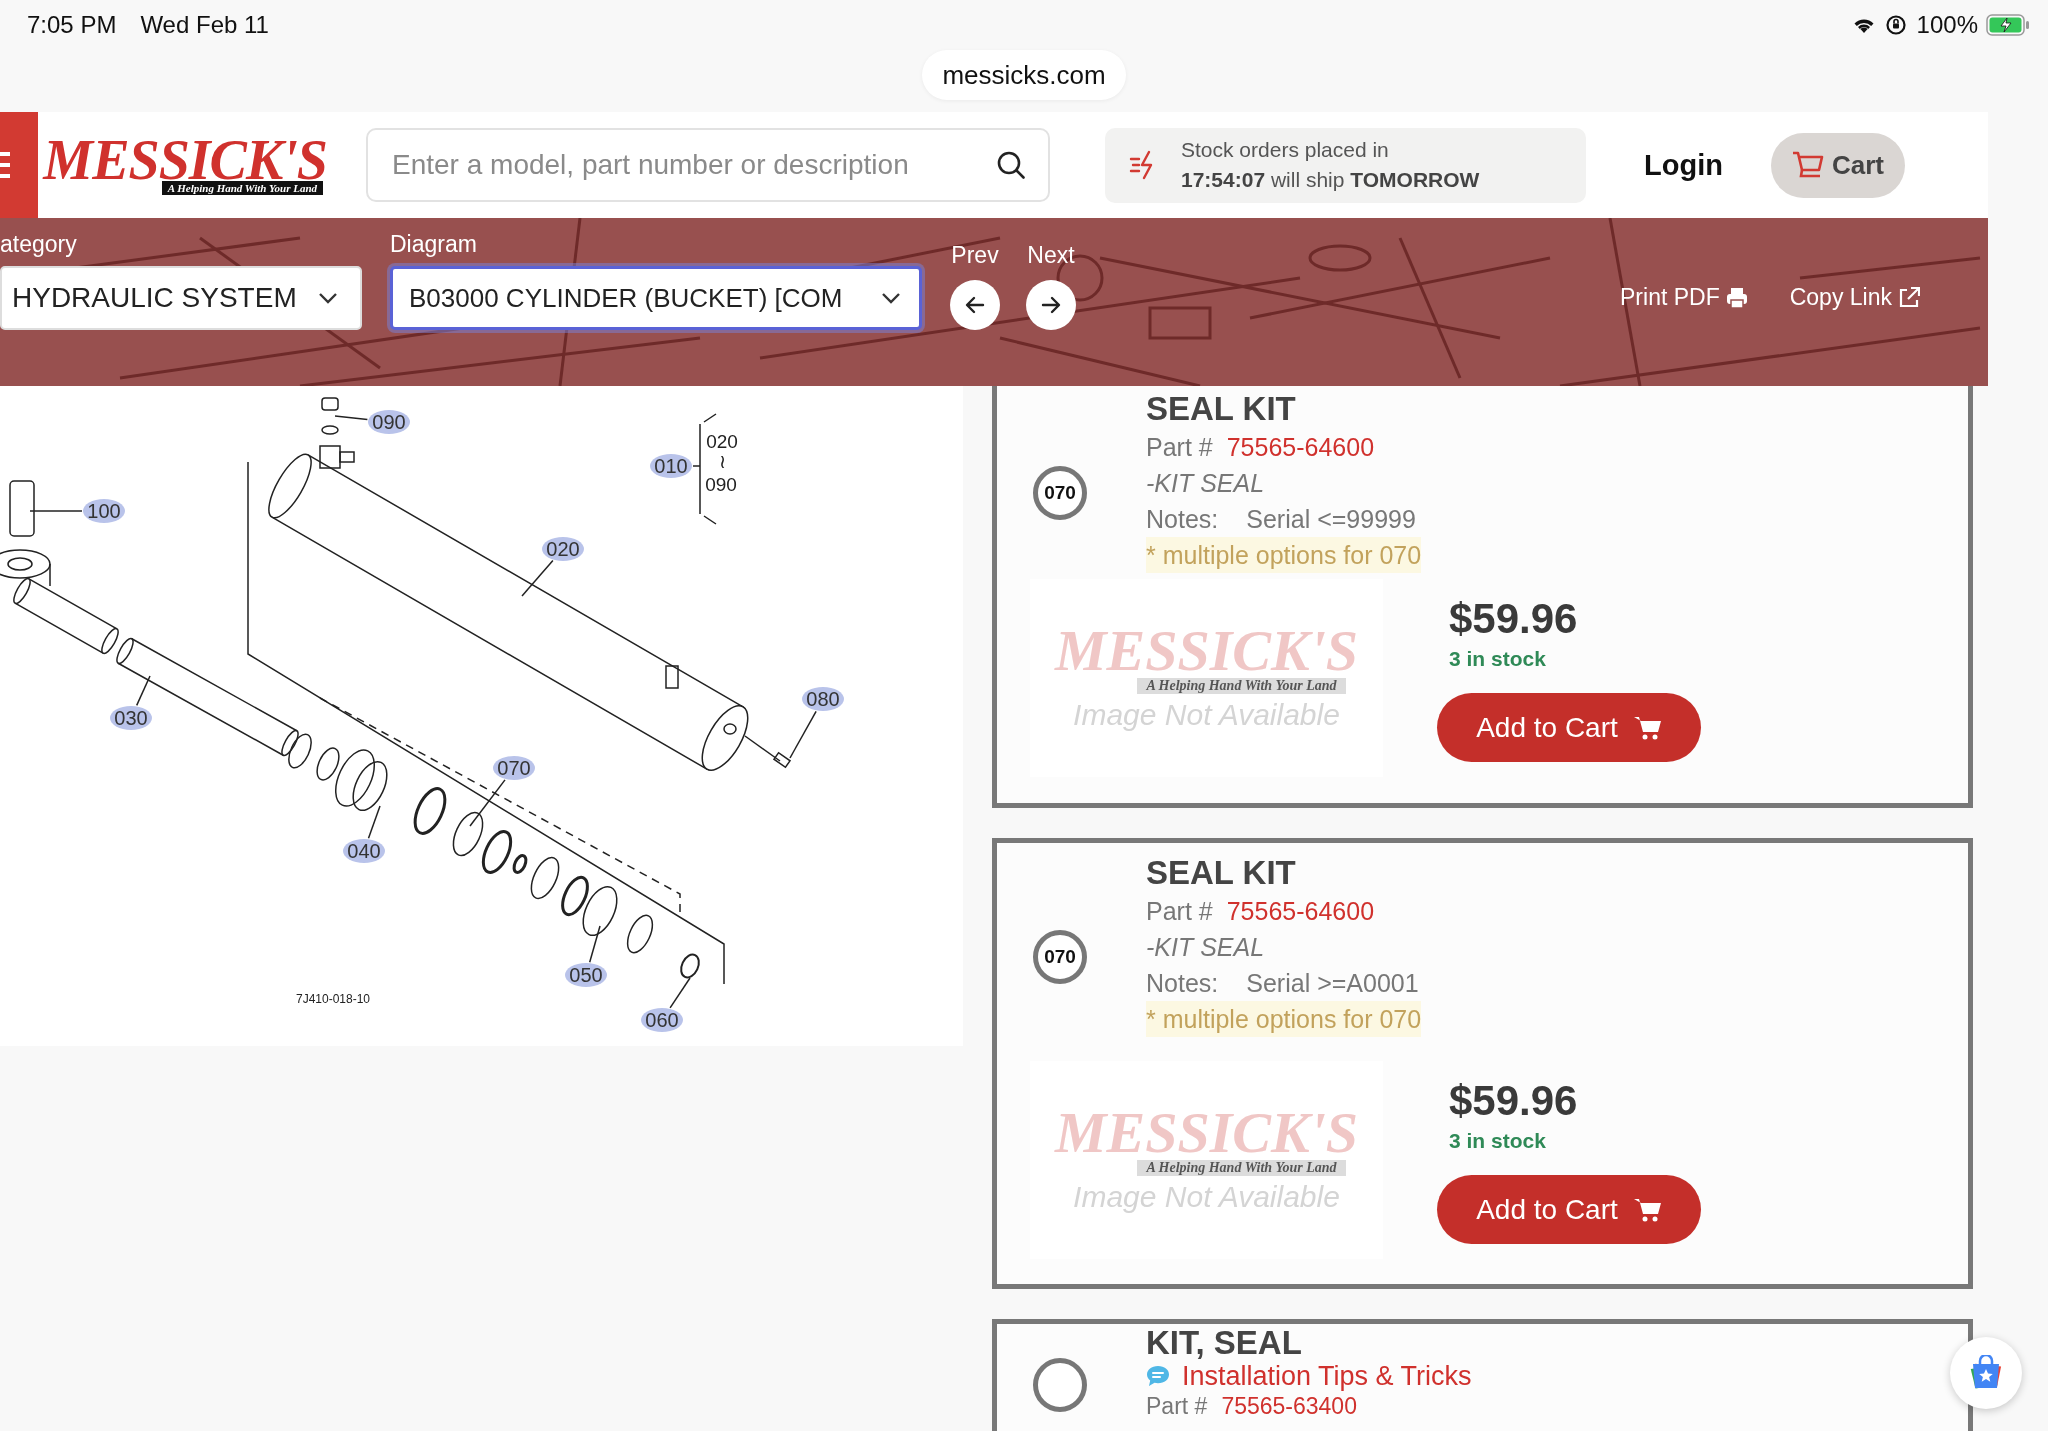 The image size is (2048, 1431). What do you see at coordinates (1909, 297) in the screenshot?
I see `external-link-icon` at bounding box center [1909, 297].